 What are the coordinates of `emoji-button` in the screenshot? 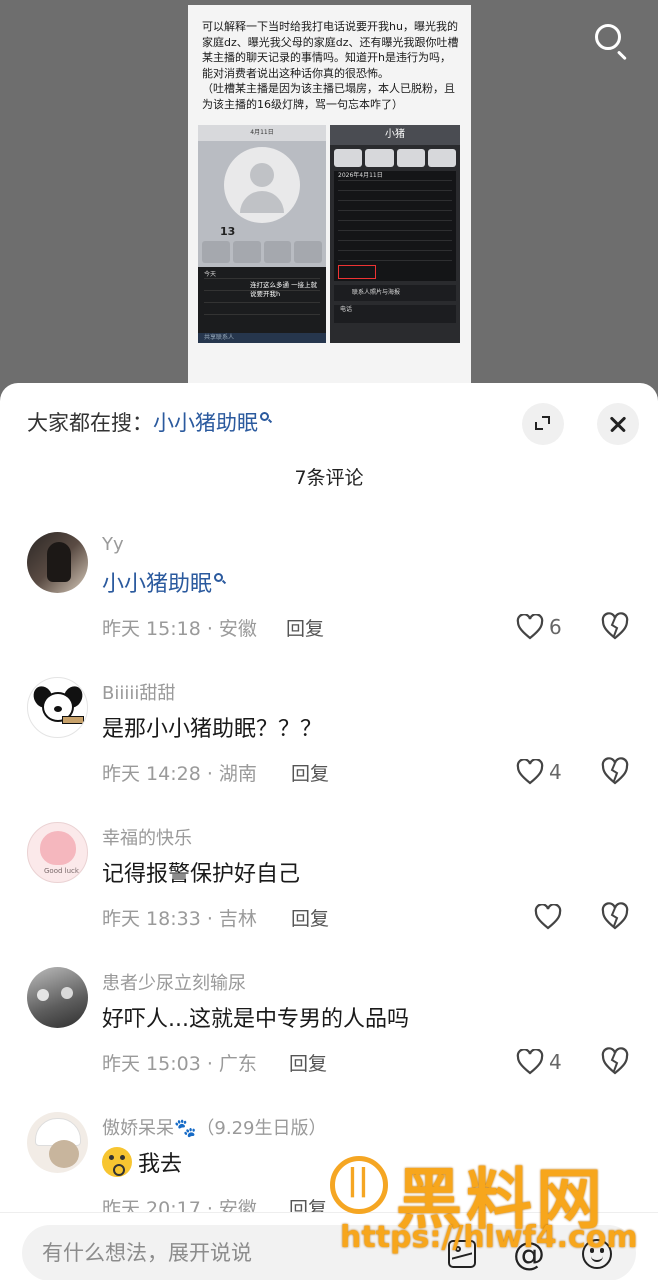 It's located at (597, 1254).